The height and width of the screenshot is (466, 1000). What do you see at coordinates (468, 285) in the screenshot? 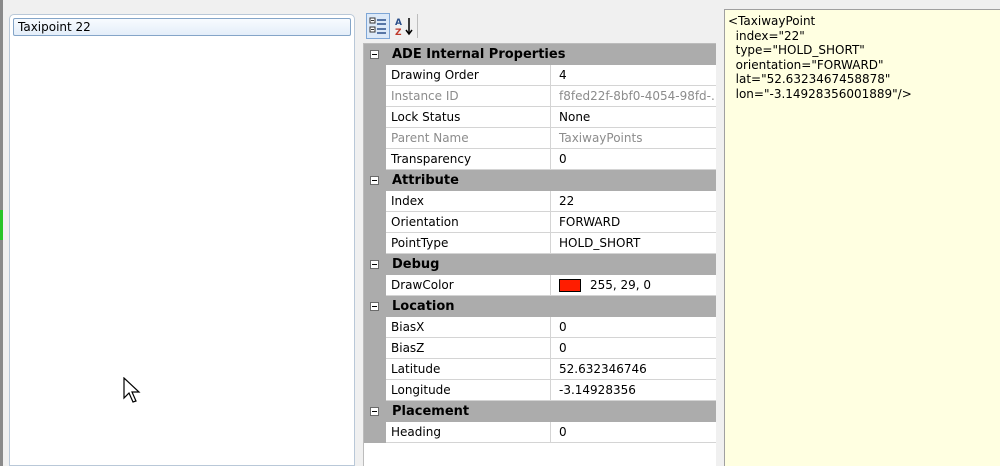
I see `property-key: DrawColor` at bounding box center [468, 285].